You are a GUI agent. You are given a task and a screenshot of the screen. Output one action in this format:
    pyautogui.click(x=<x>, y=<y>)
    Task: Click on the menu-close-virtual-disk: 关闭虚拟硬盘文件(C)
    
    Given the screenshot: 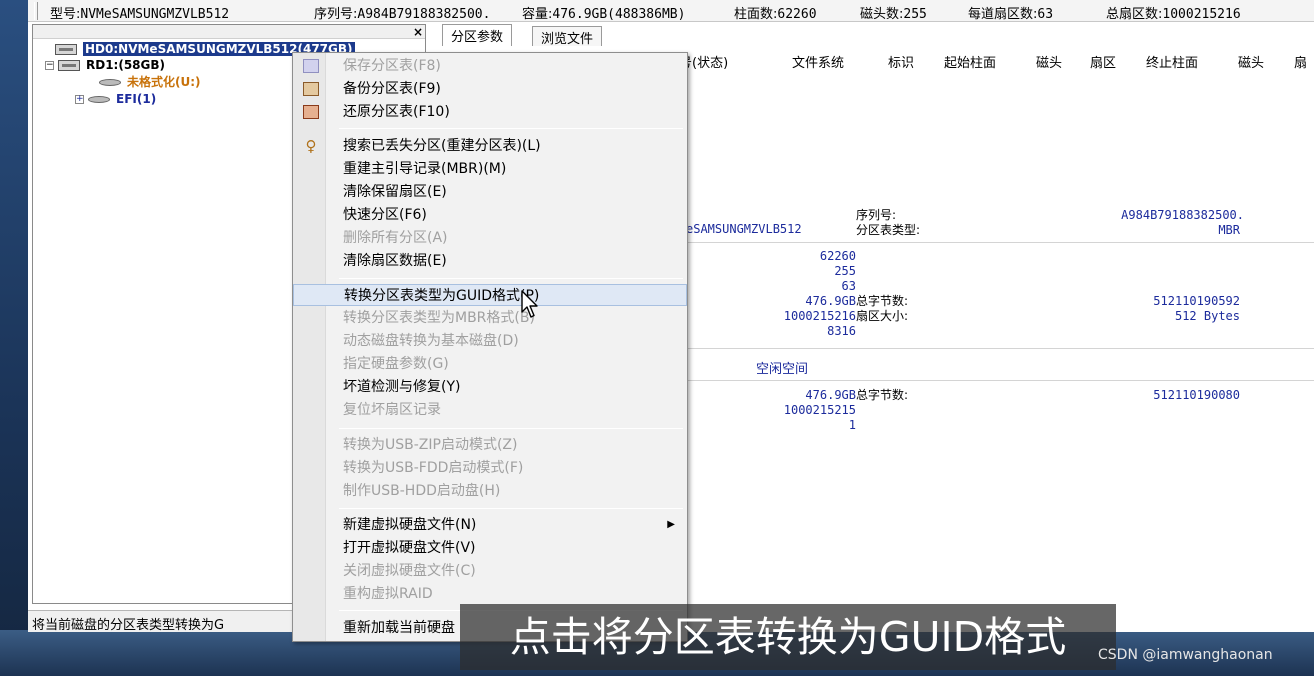 What is the action you would take?
    pyautogui.click(x=490, y=571)
    